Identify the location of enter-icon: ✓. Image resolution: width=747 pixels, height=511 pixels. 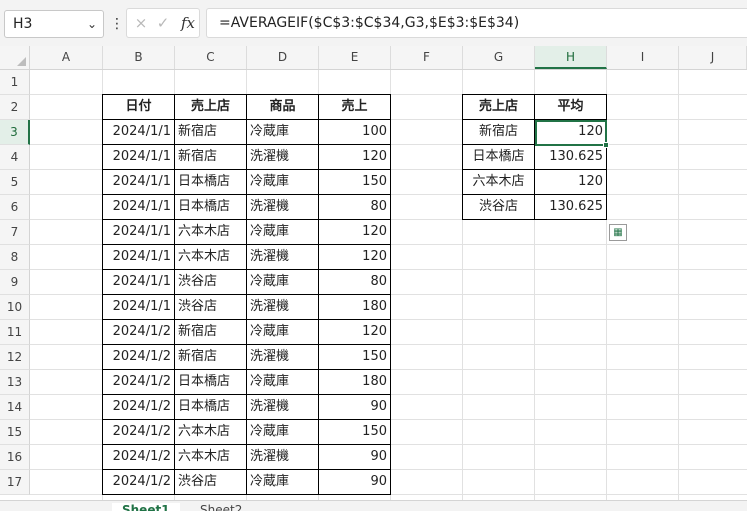
(163, 23).